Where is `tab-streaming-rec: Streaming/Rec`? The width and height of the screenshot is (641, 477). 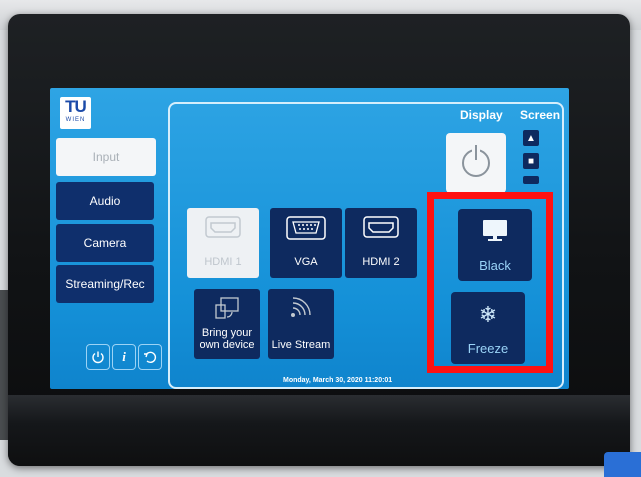 tab-streaming-rec: Streaming/Rec is located at coordinates (105, 284).